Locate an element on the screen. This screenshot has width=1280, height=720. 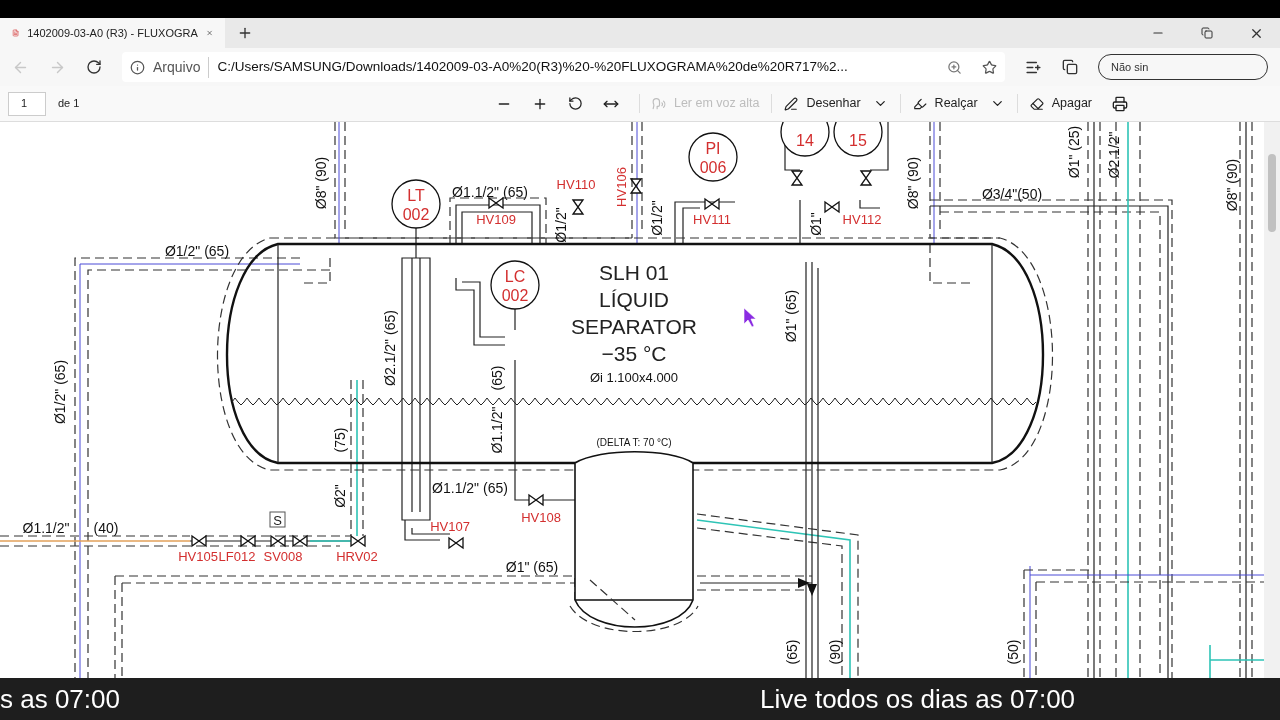
page-number-field: 1 is located at coordinates (27, 103).